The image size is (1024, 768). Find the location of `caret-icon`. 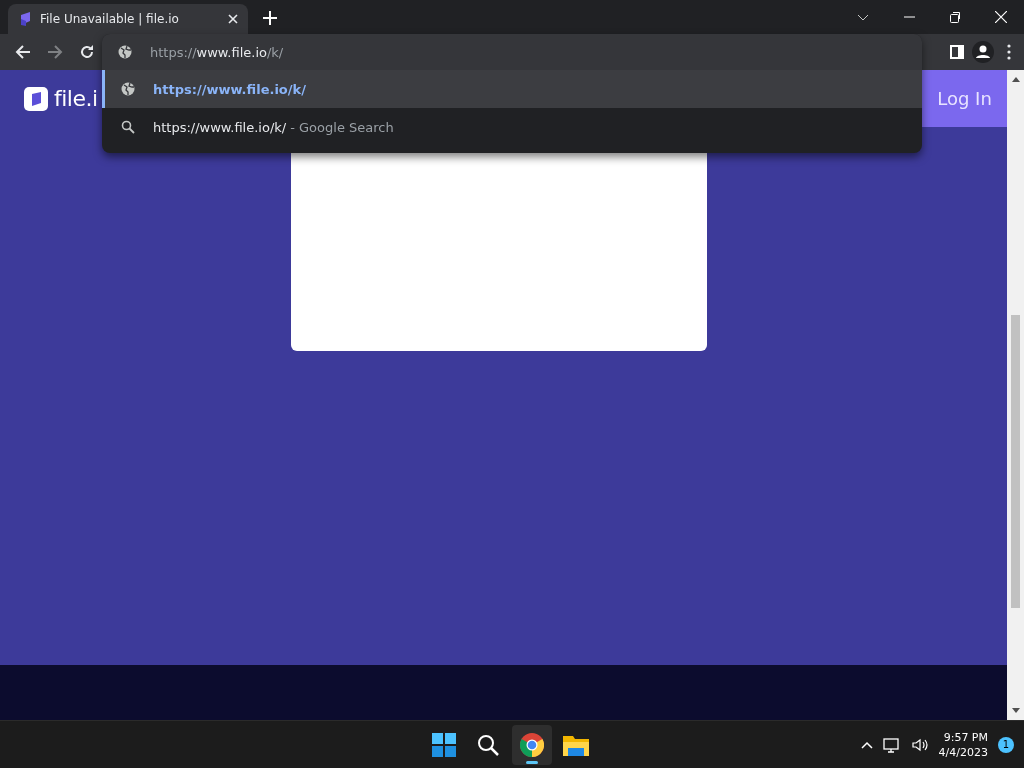

caret-icon is located at coordinates (866, 744).